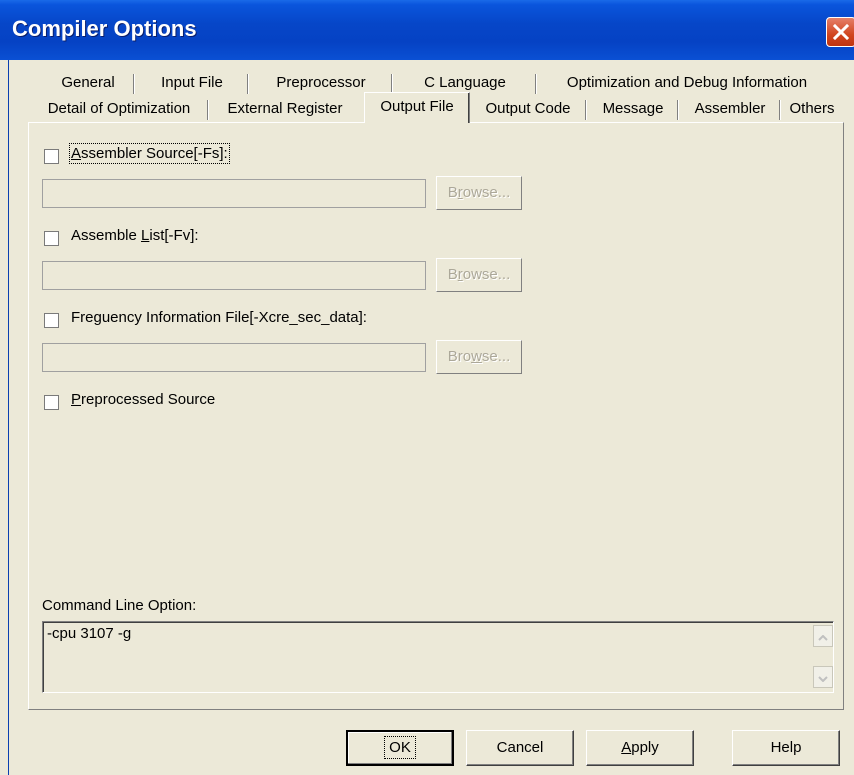  I want to click on tab-label: Assembler, so click(730, 108).